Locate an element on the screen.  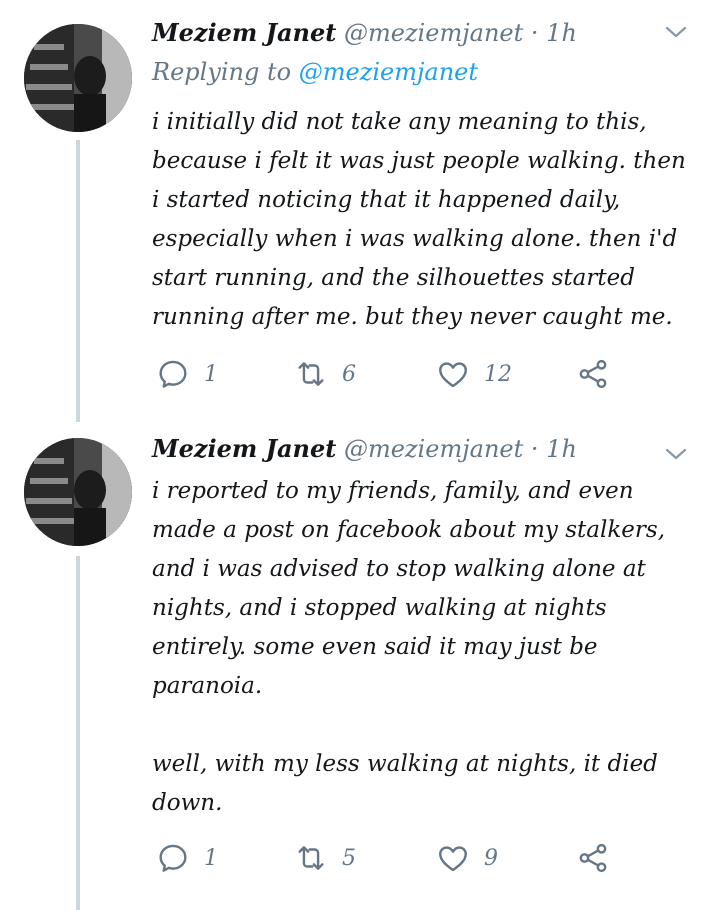
tweet-actions: 1 6 12 is located at coordinates (412, 374).